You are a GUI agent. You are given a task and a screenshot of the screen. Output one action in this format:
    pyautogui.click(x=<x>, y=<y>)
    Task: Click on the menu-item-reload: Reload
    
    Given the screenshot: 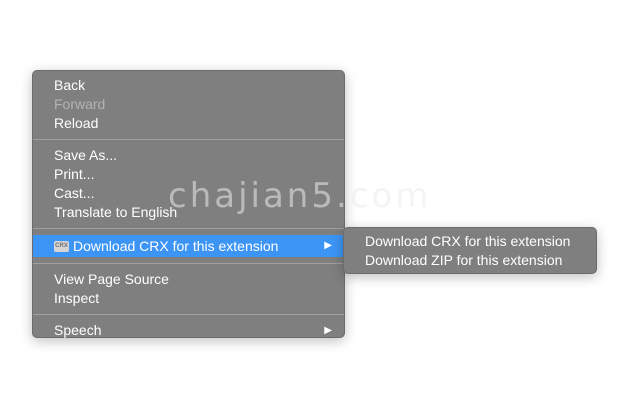 What is the action you would take?
    pyautogui.click(x=188, y=123)
    